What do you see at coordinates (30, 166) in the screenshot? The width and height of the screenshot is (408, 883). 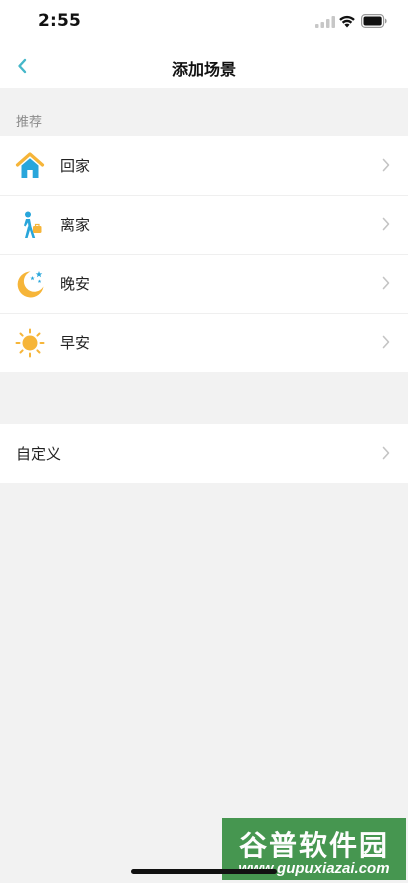 I see `home-icon` at bounding box center [30, 166].